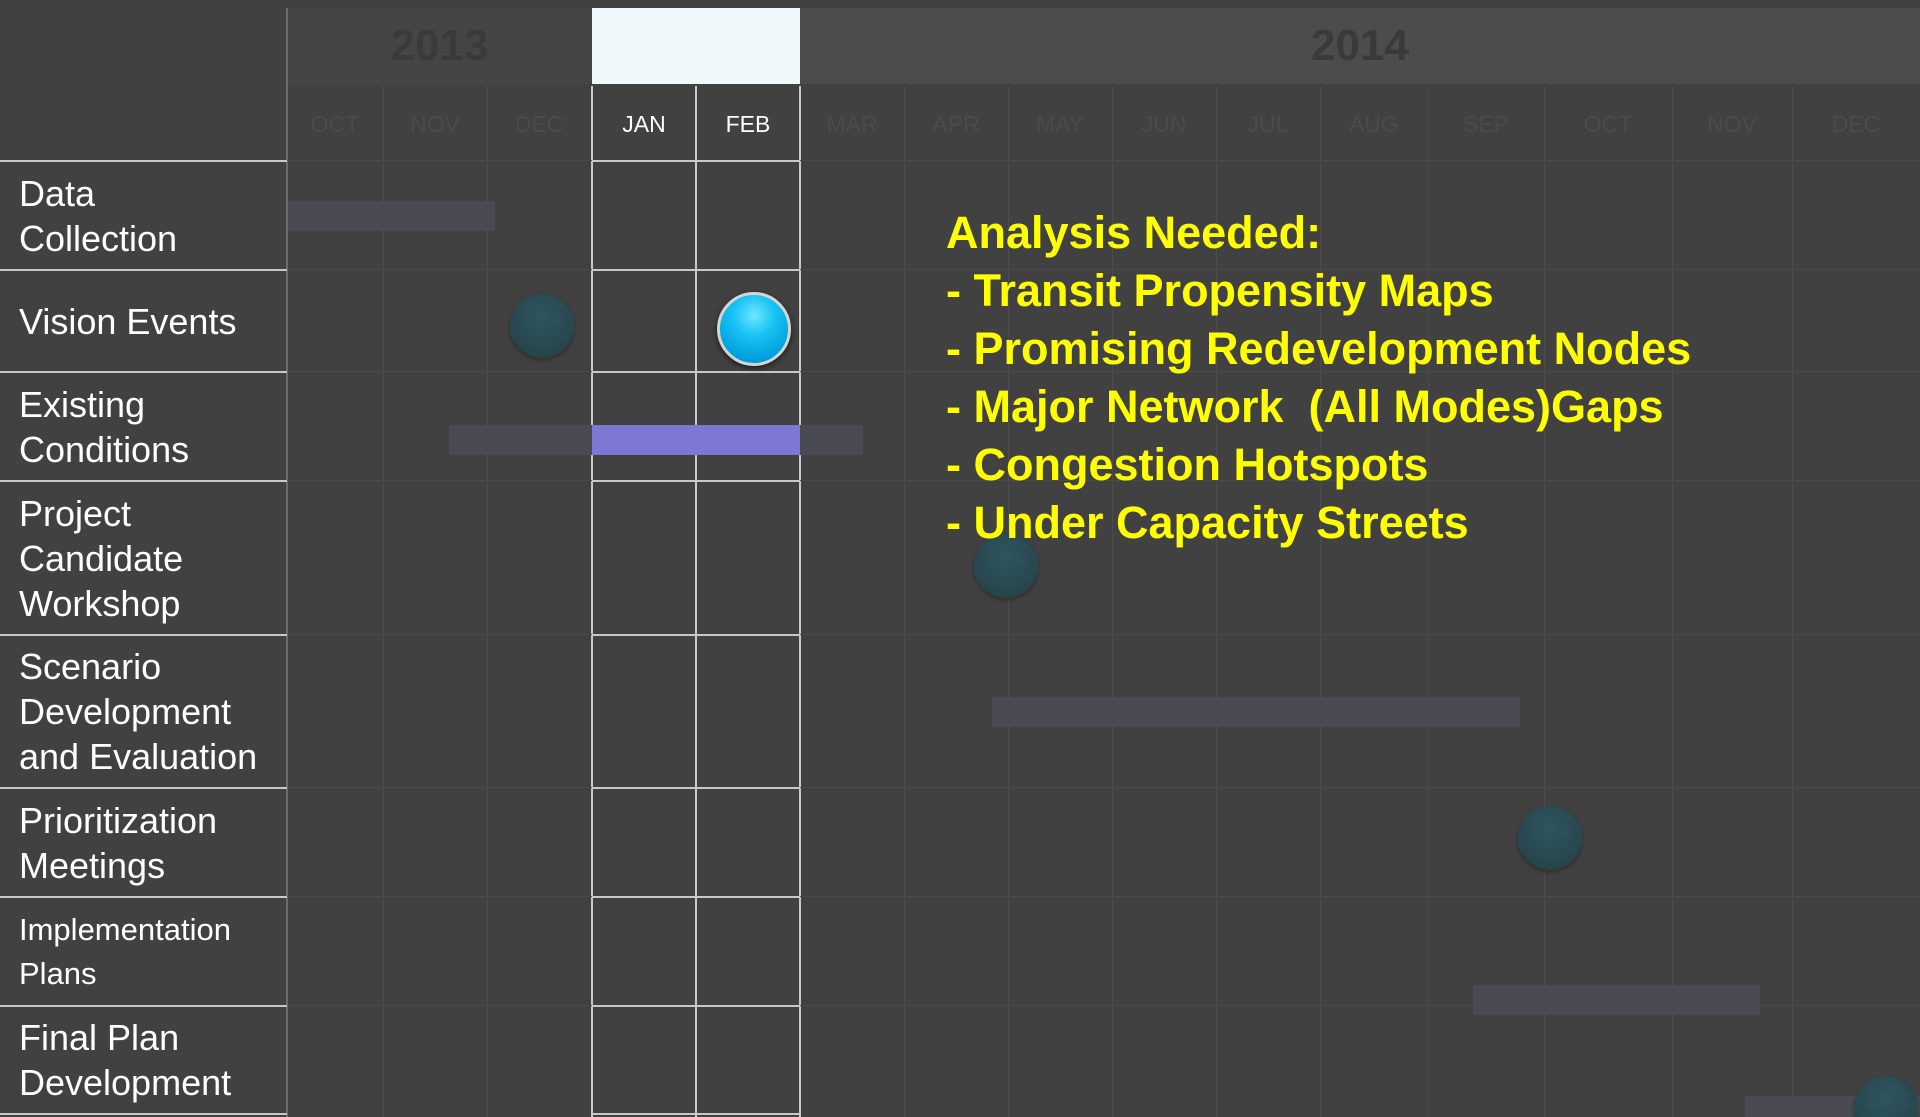 The width and height of the screenshot is (1920, 1117). What do you see at coordinates (1268, 123) in the screenshot?
I see `month-jul-2014: JUL` at bounding box center [1268, 123].